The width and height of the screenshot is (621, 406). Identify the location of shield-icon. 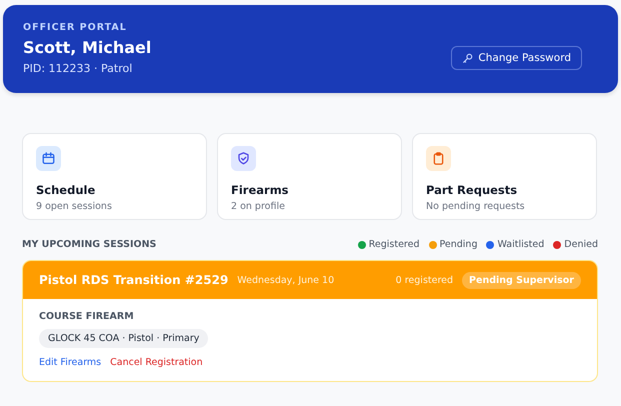
(243, 158).